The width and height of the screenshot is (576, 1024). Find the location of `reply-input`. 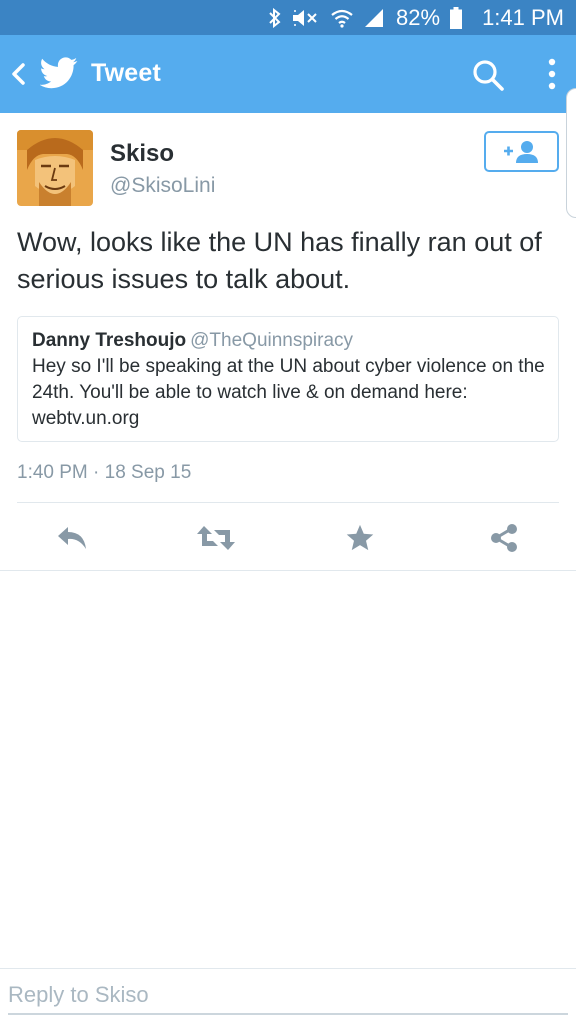

reply-input is located at coordinates (288, 996).